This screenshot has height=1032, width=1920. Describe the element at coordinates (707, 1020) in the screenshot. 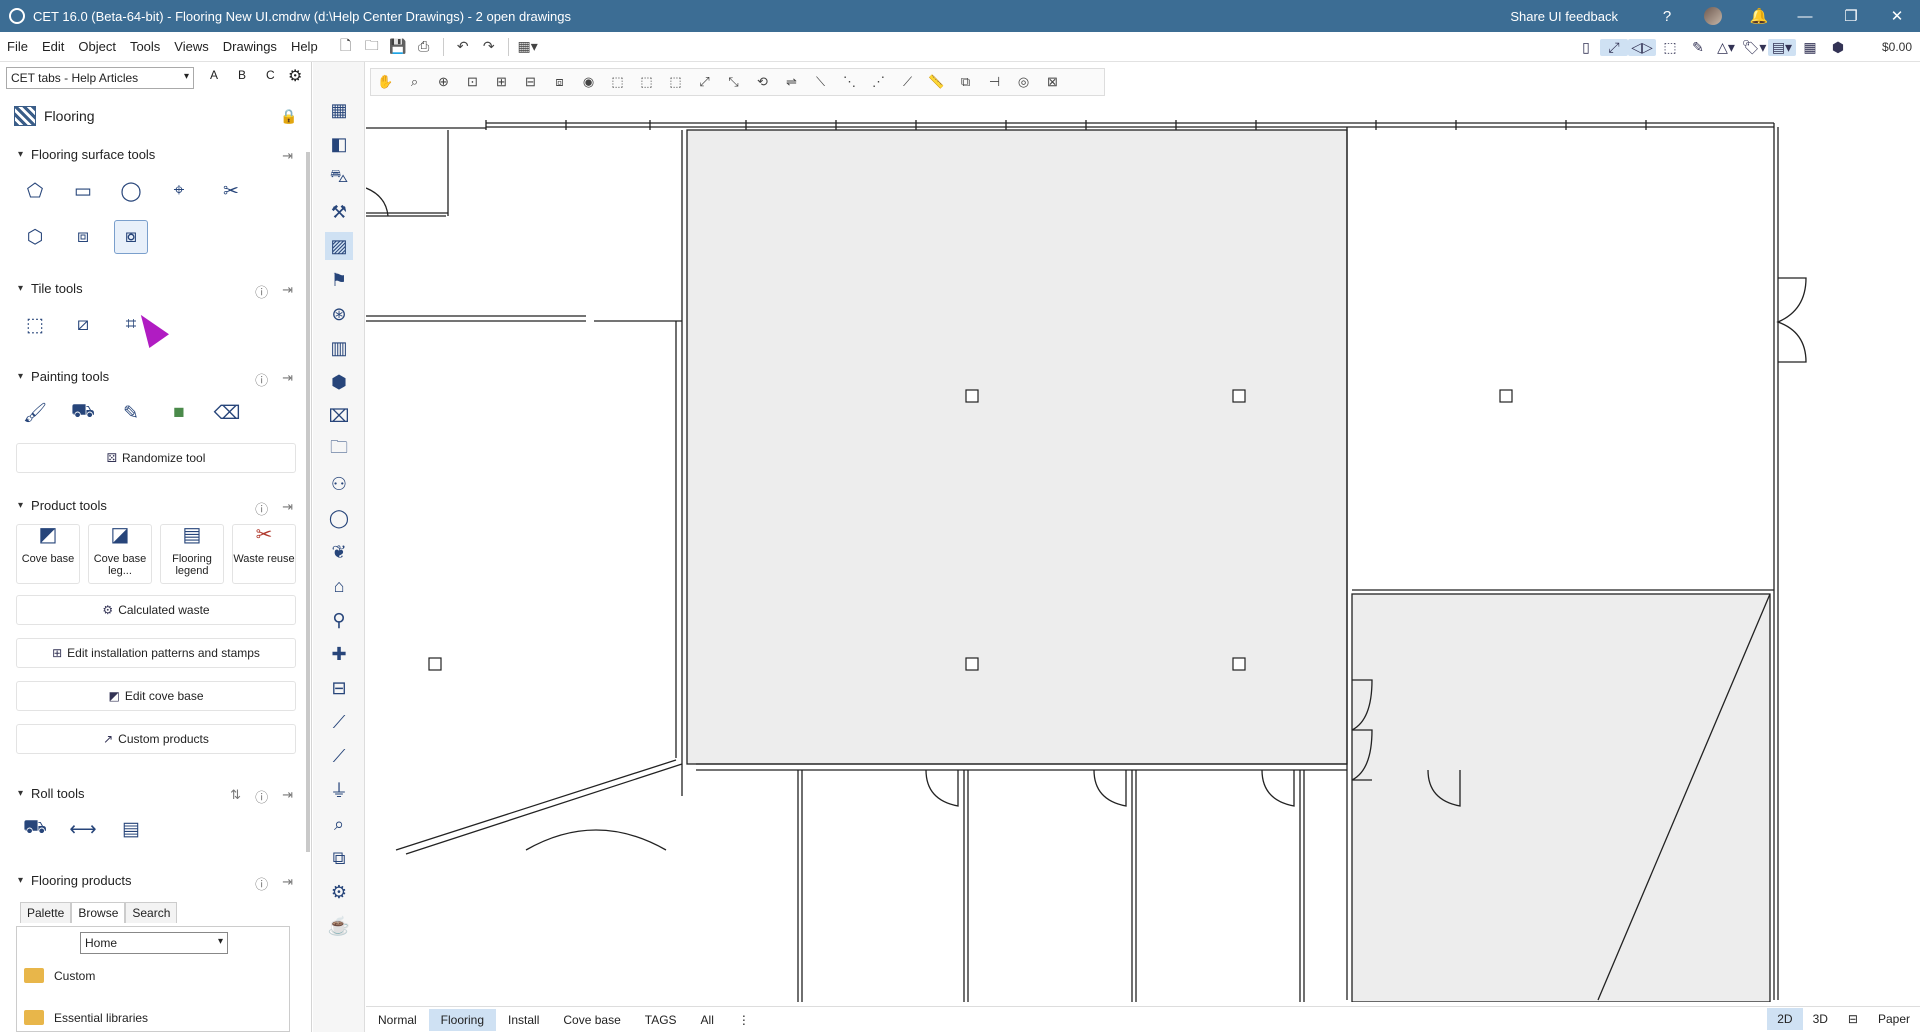

I see `tab-all: All` at that location.